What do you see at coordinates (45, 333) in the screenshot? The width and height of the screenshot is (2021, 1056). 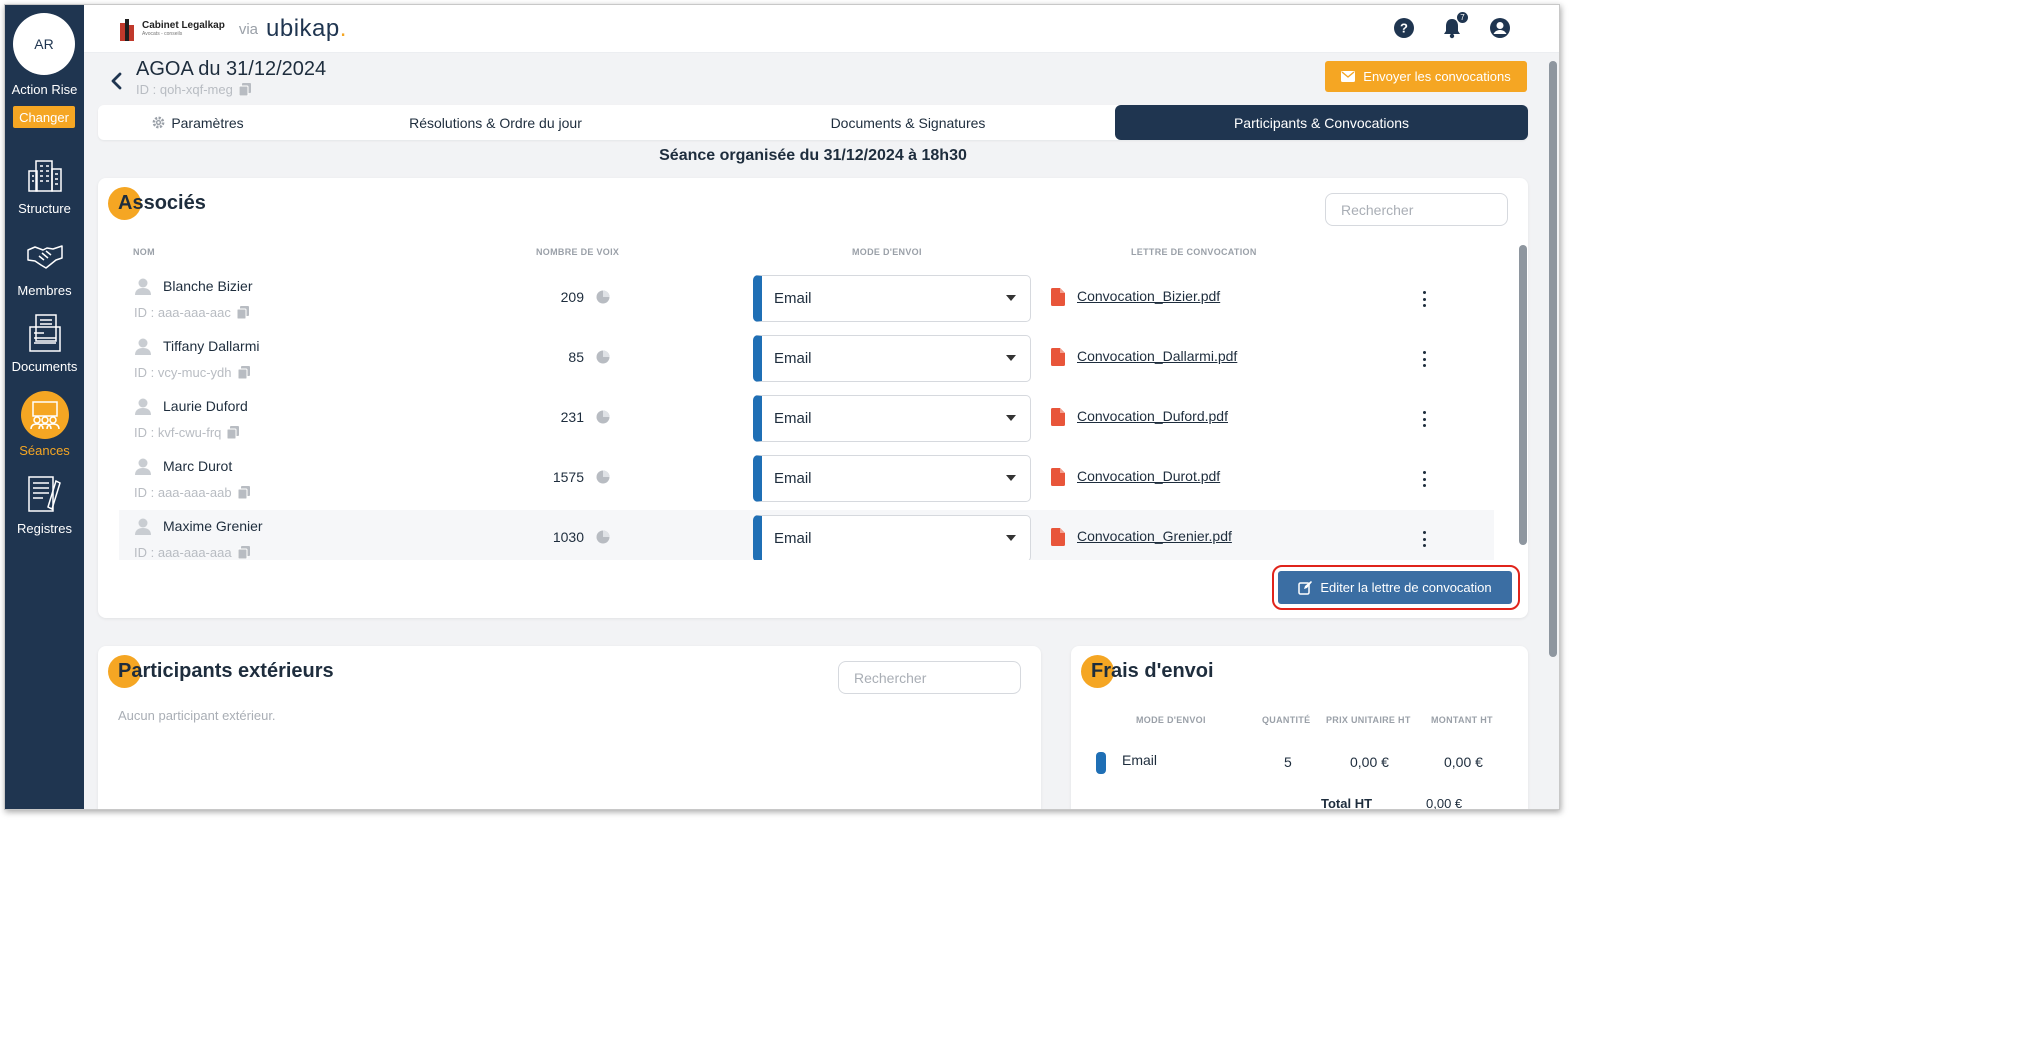 I see `documents-icon` at bounding box center [45, 333].